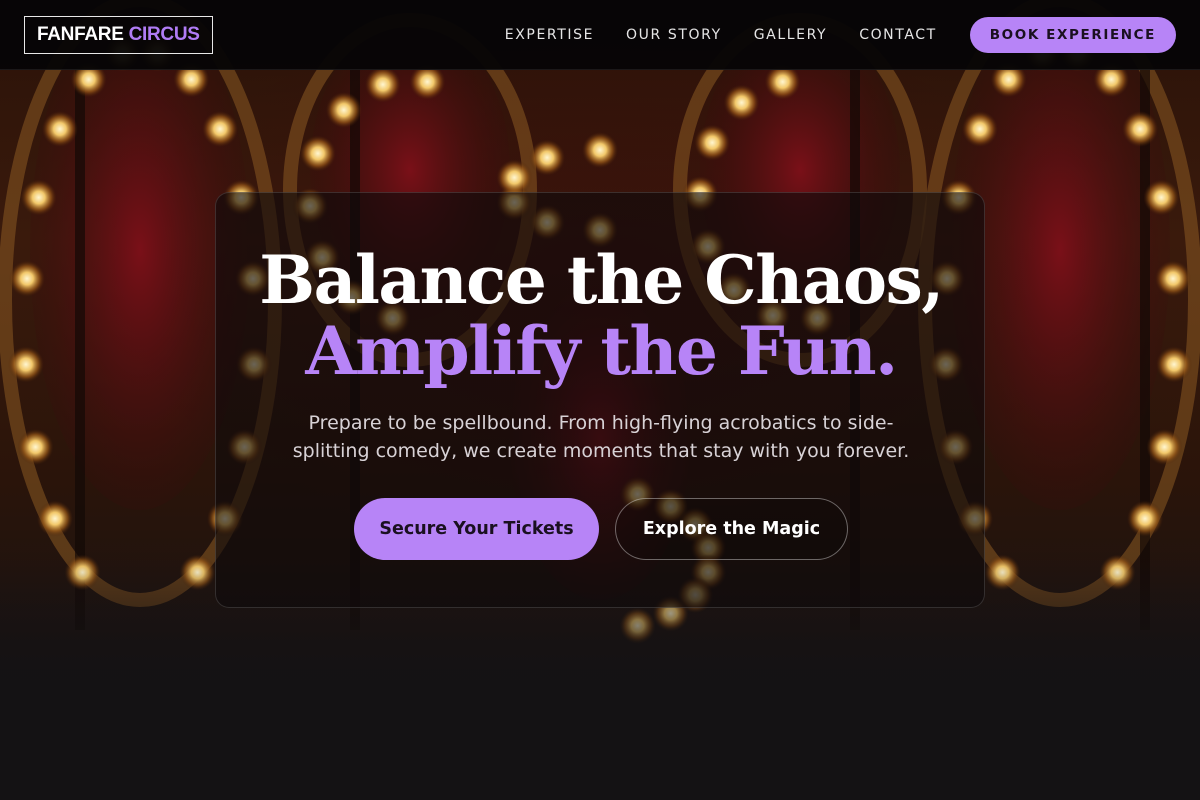  What do you see at coordinates (790, 35) in the screenshot?
I see `nav-link-gallery: GALLERY` at bounding box center [790, 35].